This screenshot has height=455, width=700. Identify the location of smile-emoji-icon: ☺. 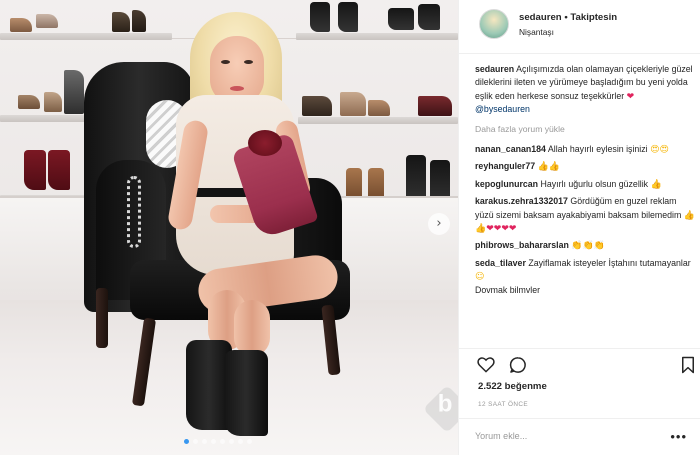
(480, 277).